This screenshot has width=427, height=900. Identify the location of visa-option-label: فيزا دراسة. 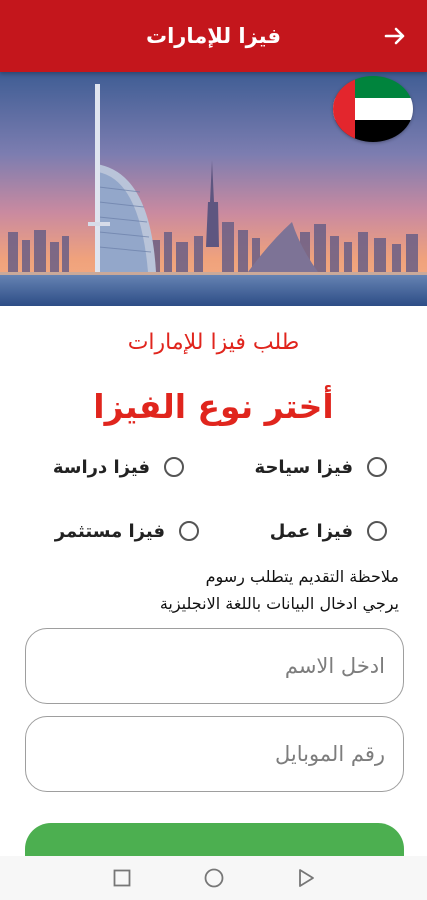
(101, 467).